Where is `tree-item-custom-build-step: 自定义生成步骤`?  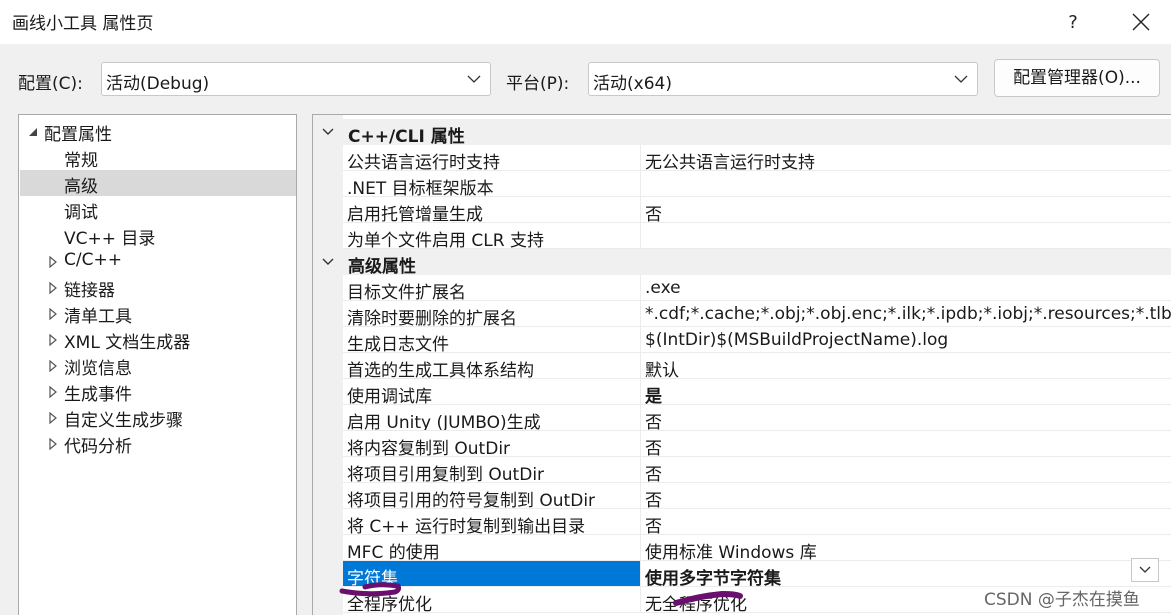 tree-item-custom-build-step: 自定义生成步骤 is located at coordinates (158, 417).